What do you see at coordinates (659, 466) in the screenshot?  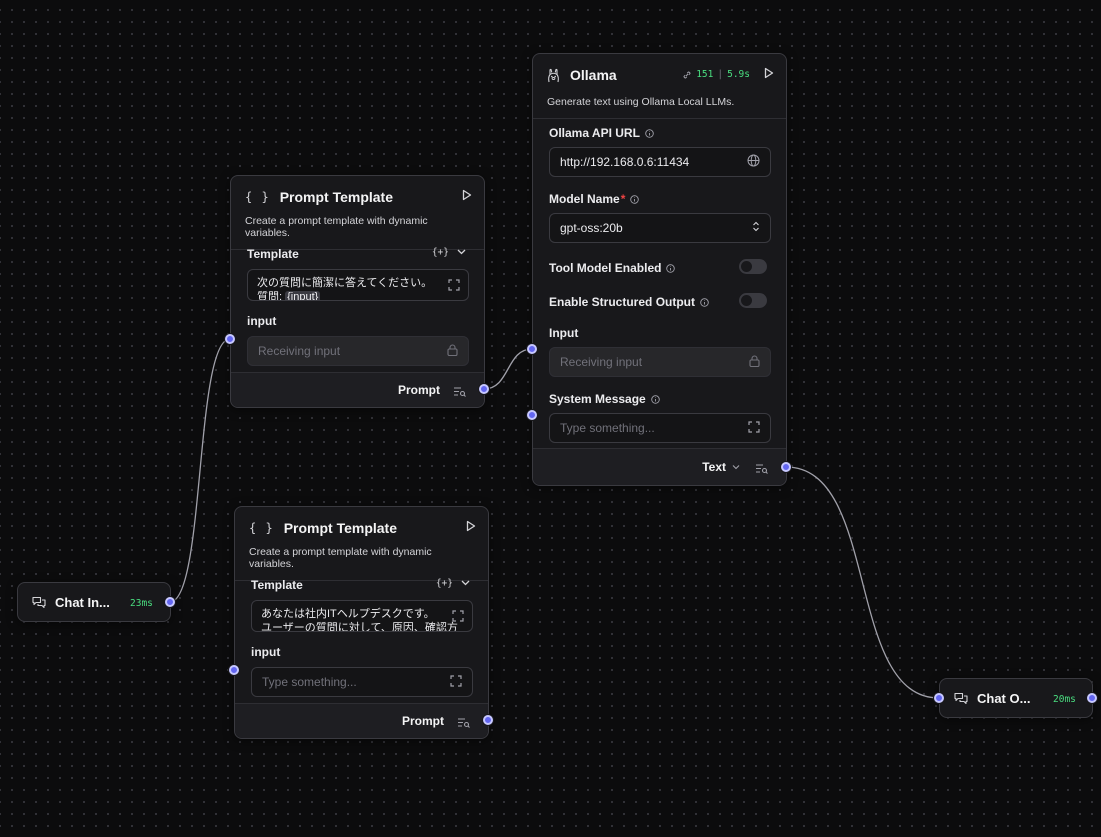 I see `node-footer: Text` at bounding box center [659, 466].